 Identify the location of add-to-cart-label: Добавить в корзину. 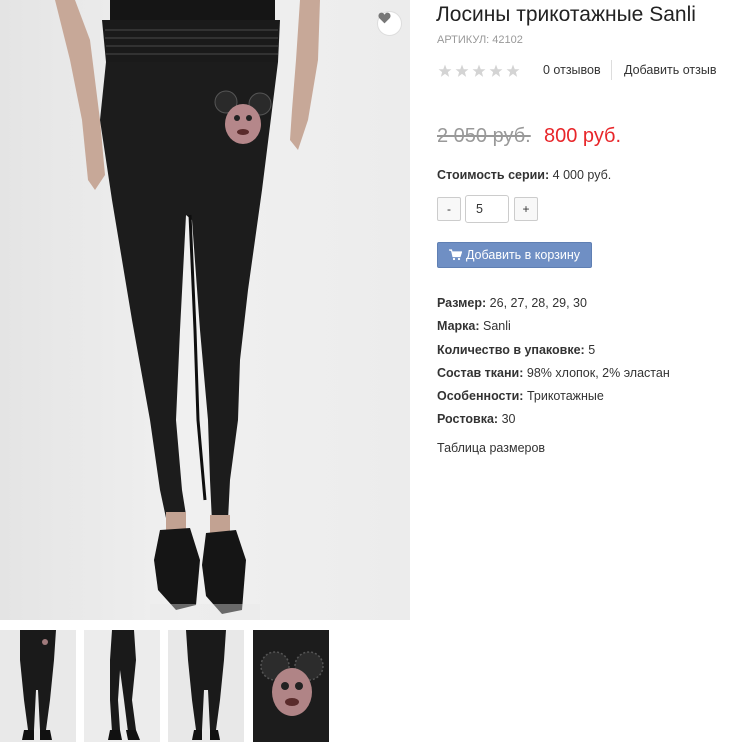
(523, 255).